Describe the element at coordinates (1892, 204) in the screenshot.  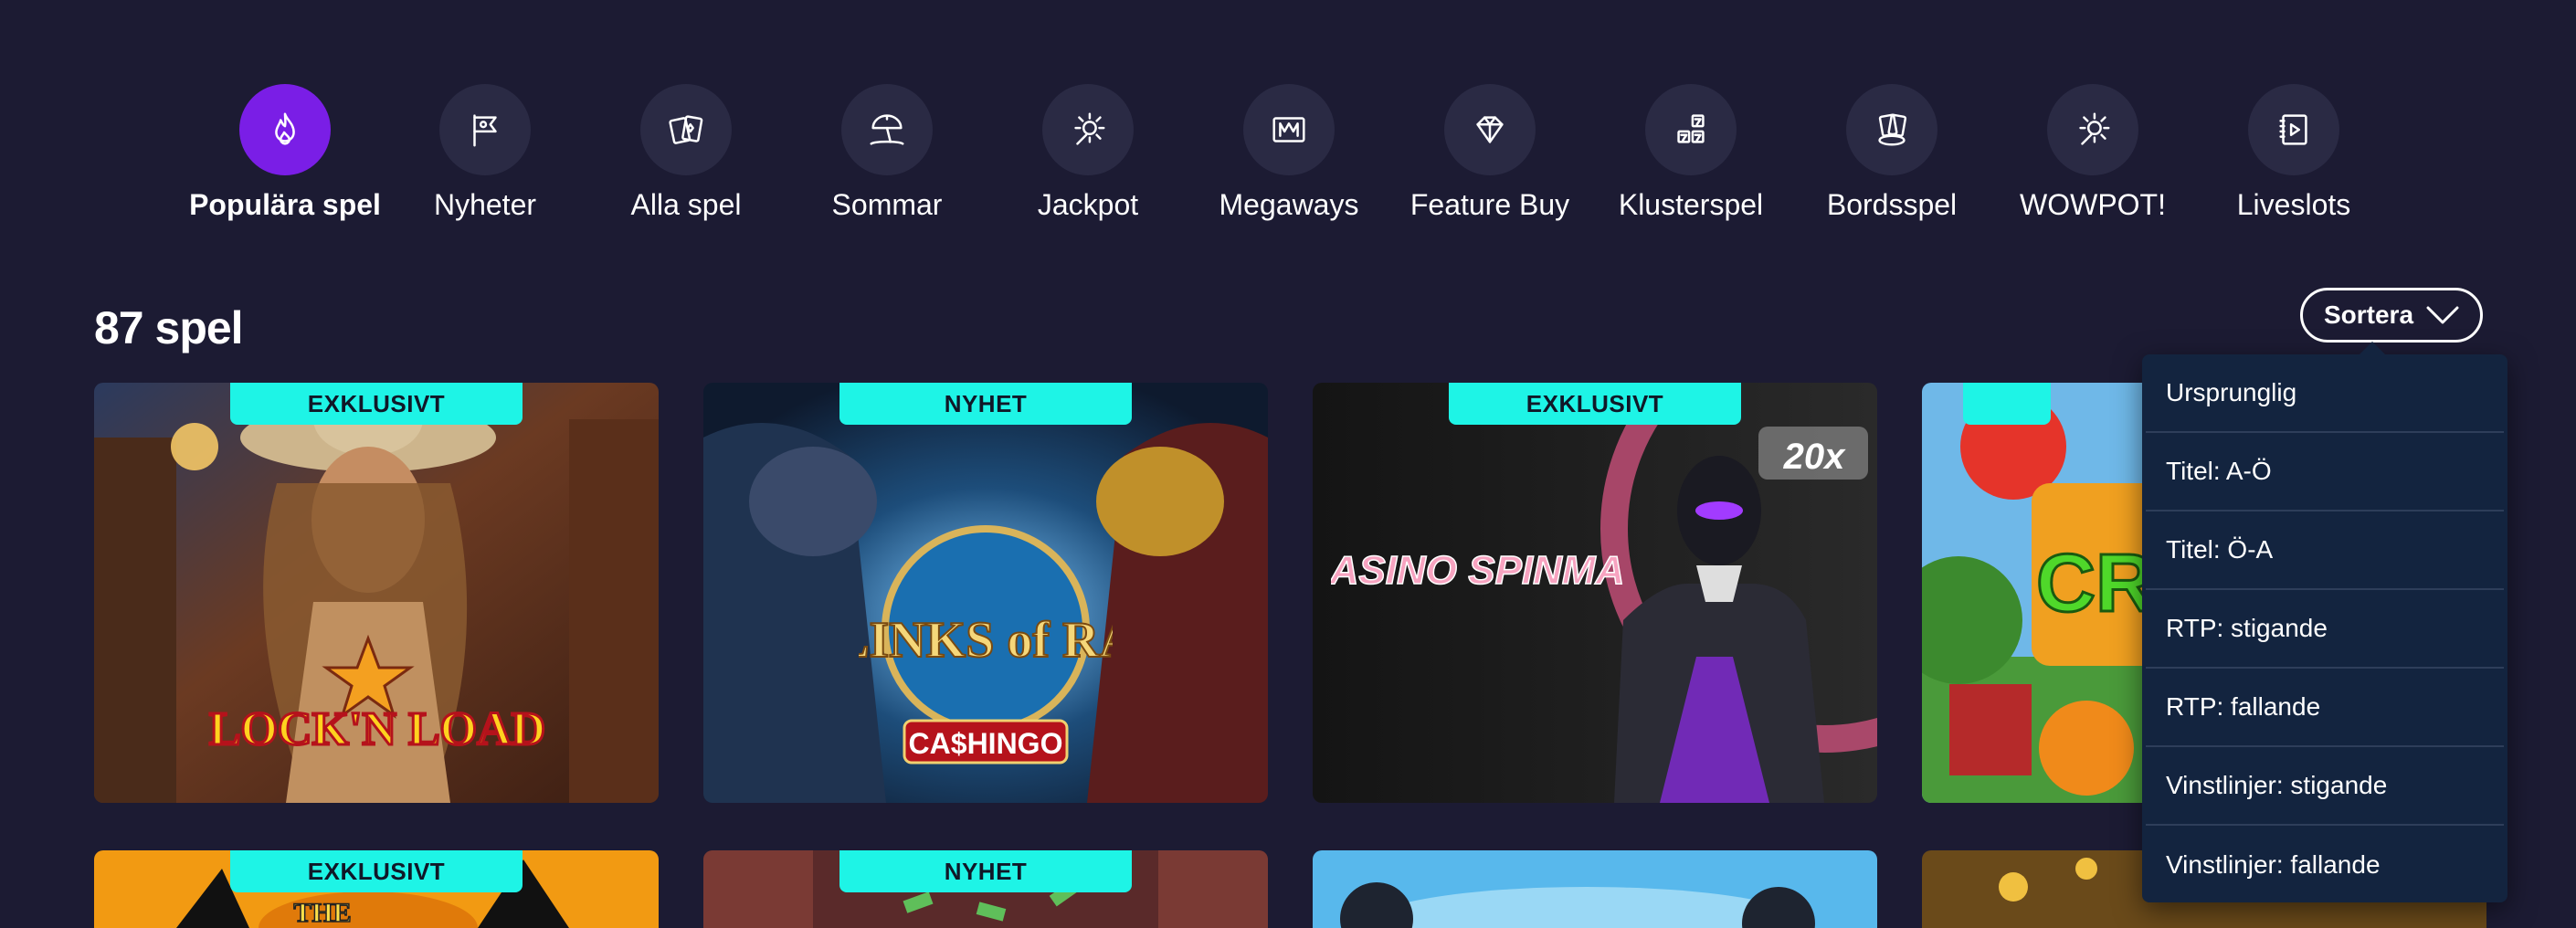
I see `category-label: Bordsspel` at that location.